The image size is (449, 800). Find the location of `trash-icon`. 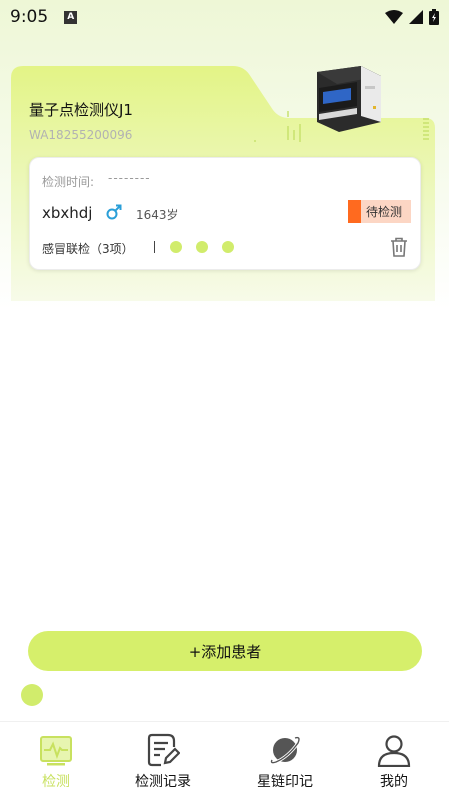

trash-icon is located at coordinates (399, 247).